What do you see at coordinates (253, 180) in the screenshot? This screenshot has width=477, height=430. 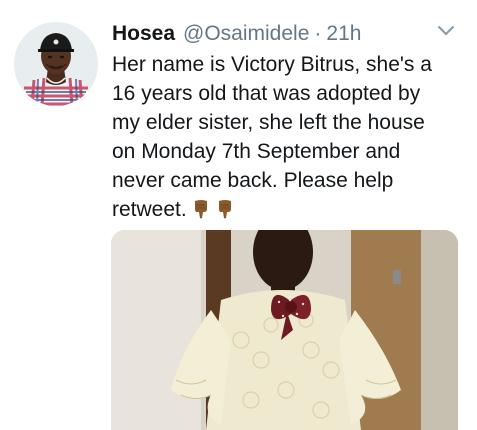 I see `tweet-text-line: never came back. Please help` at bounding box center [253, 180].